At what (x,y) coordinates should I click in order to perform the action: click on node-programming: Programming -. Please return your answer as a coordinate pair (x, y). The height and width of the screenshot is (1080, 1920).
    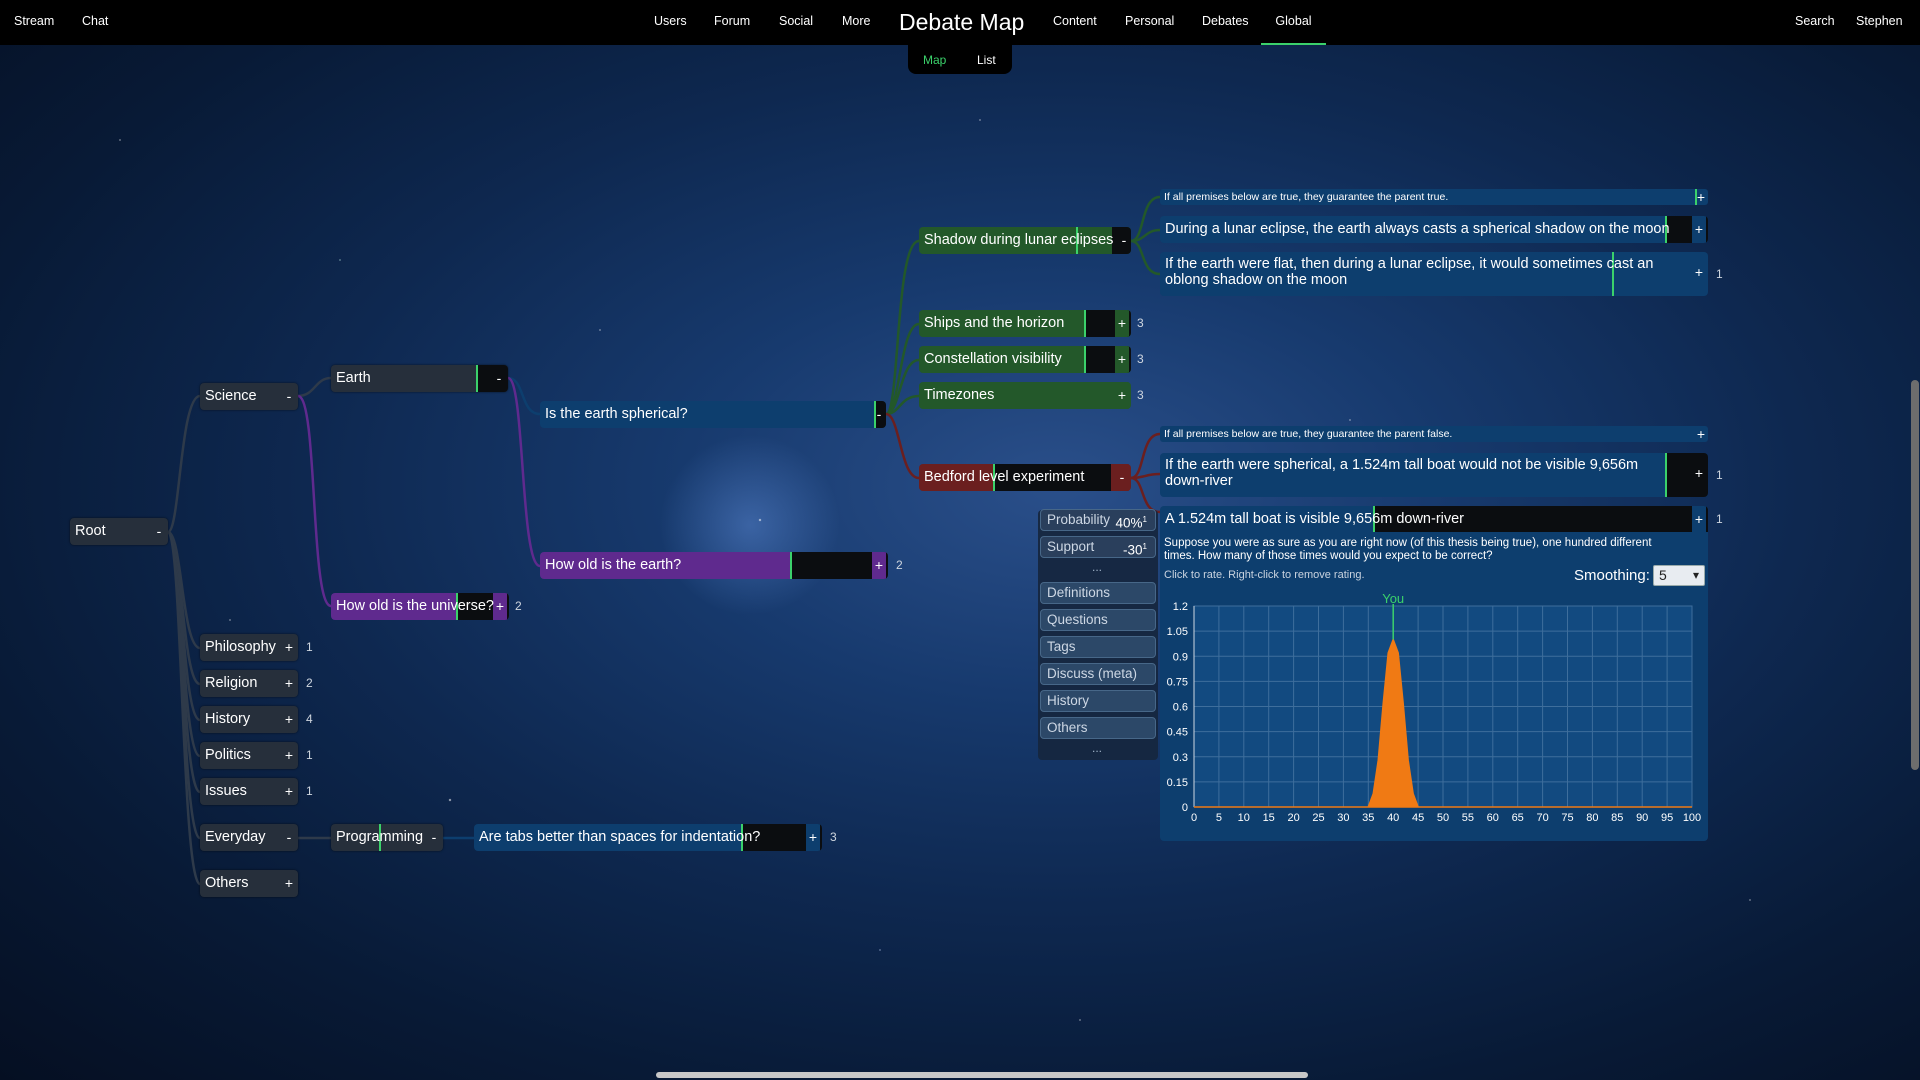
    Looking at the image, I should click on (387, 837).